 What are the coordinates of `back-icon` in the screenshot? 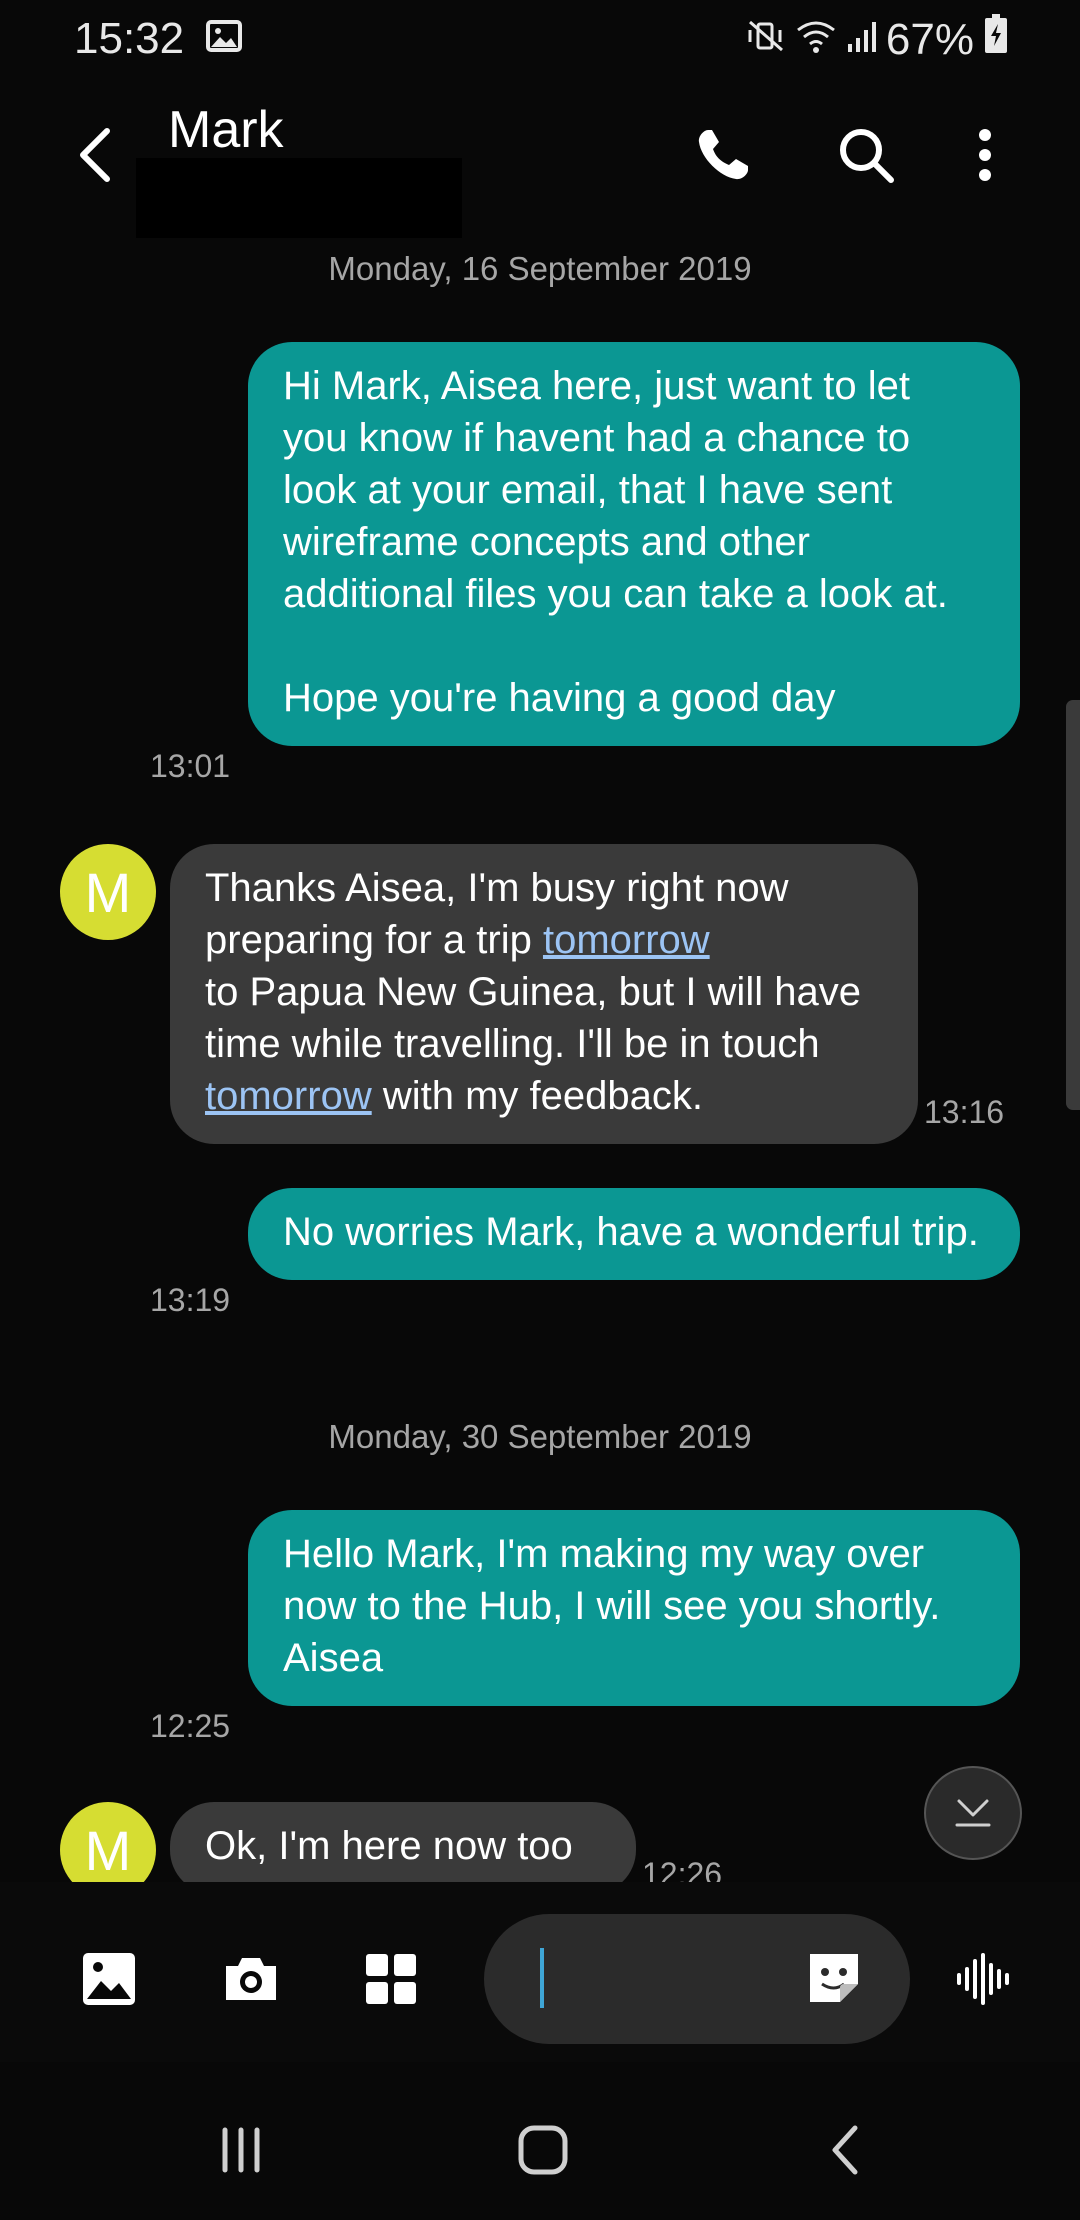 It's located at (95, 155).